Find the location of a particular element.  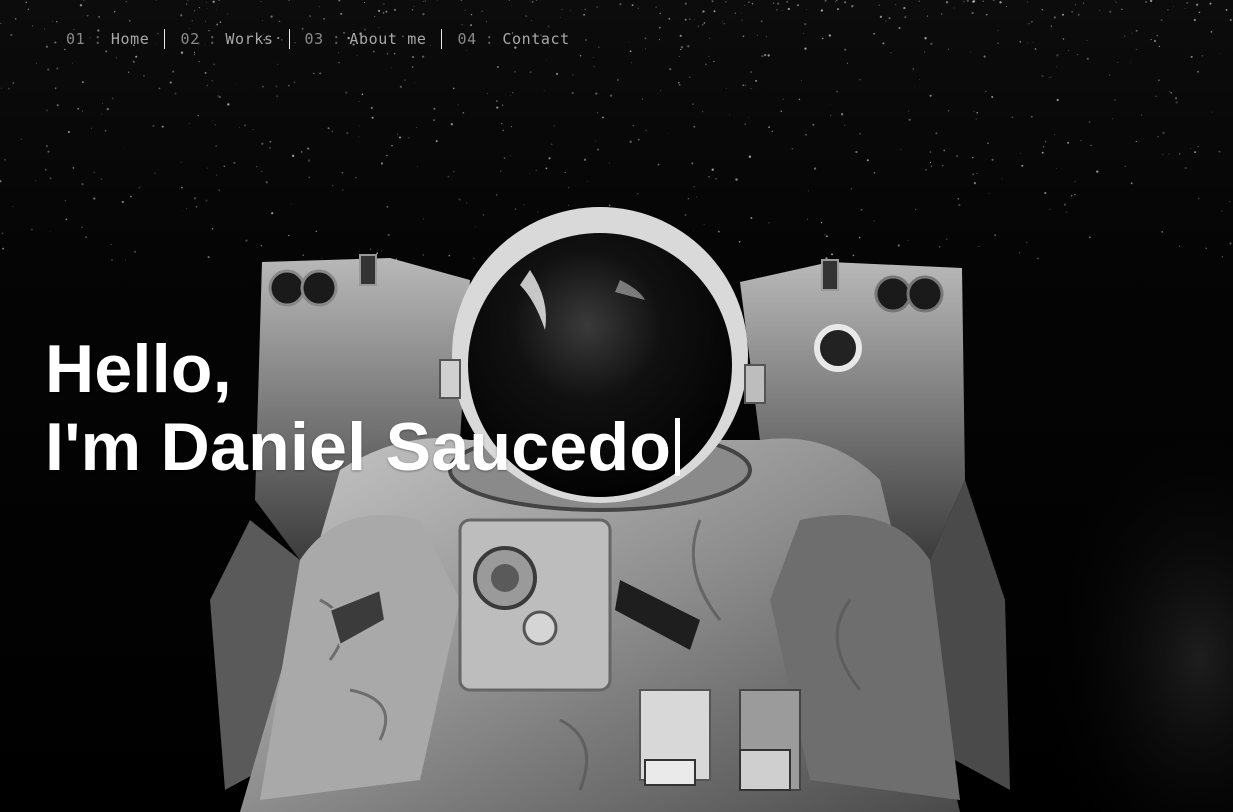

nav-item-works: 02 : Works is located at coordinates (226, 39).